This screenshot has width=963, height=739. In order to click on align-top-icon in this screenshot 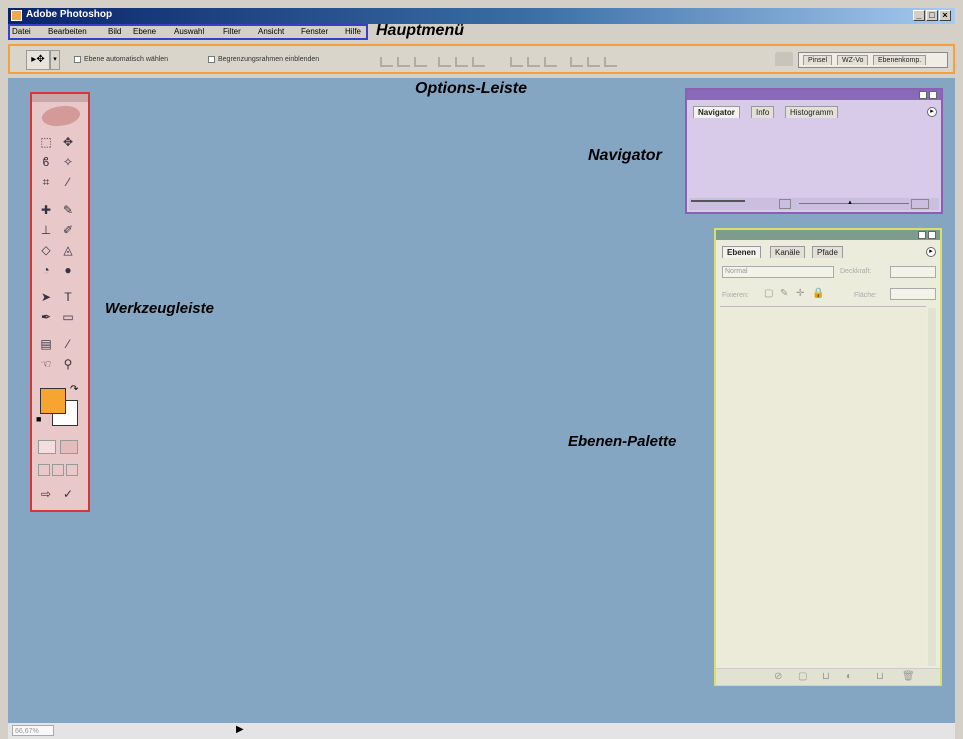, I will do `click(386, 62)`.